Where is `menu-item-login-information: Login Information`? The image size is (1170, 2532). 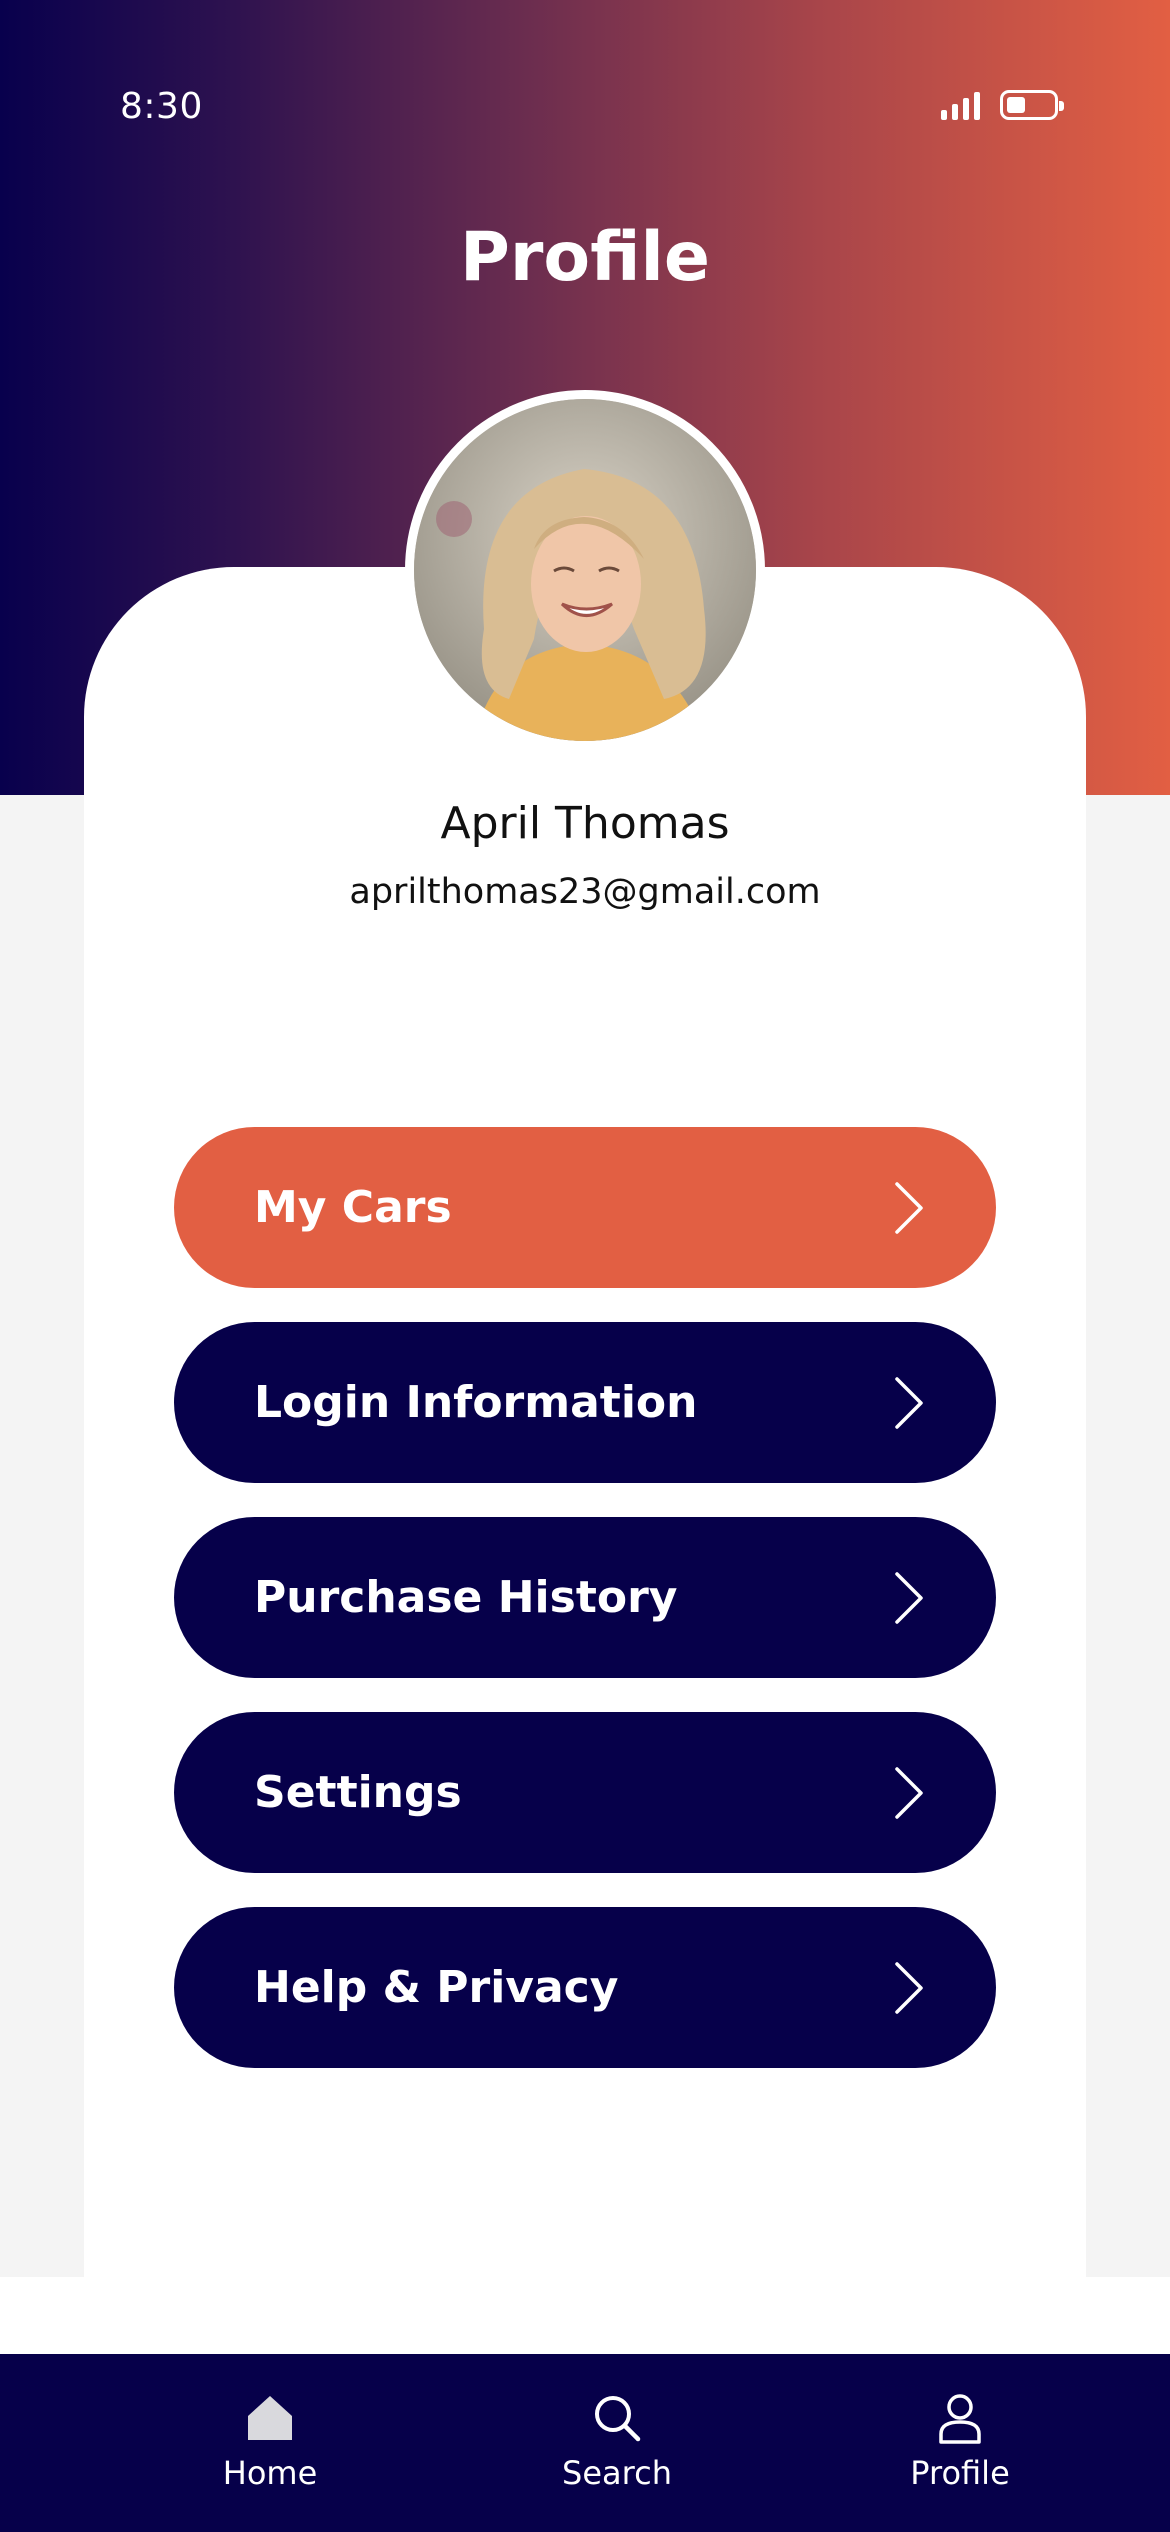
menu-item-login-information: Login Information is located at coordinates (585, 1402).